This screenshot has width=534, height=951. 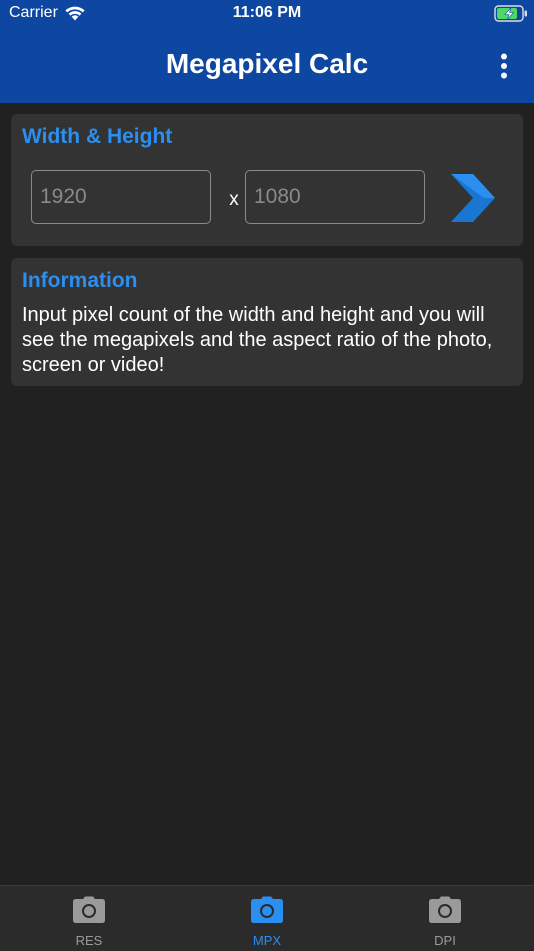 What do you see at coordinates (335, 197) in the screenshot?
I see `height-input` at bounding box center [335, 197].